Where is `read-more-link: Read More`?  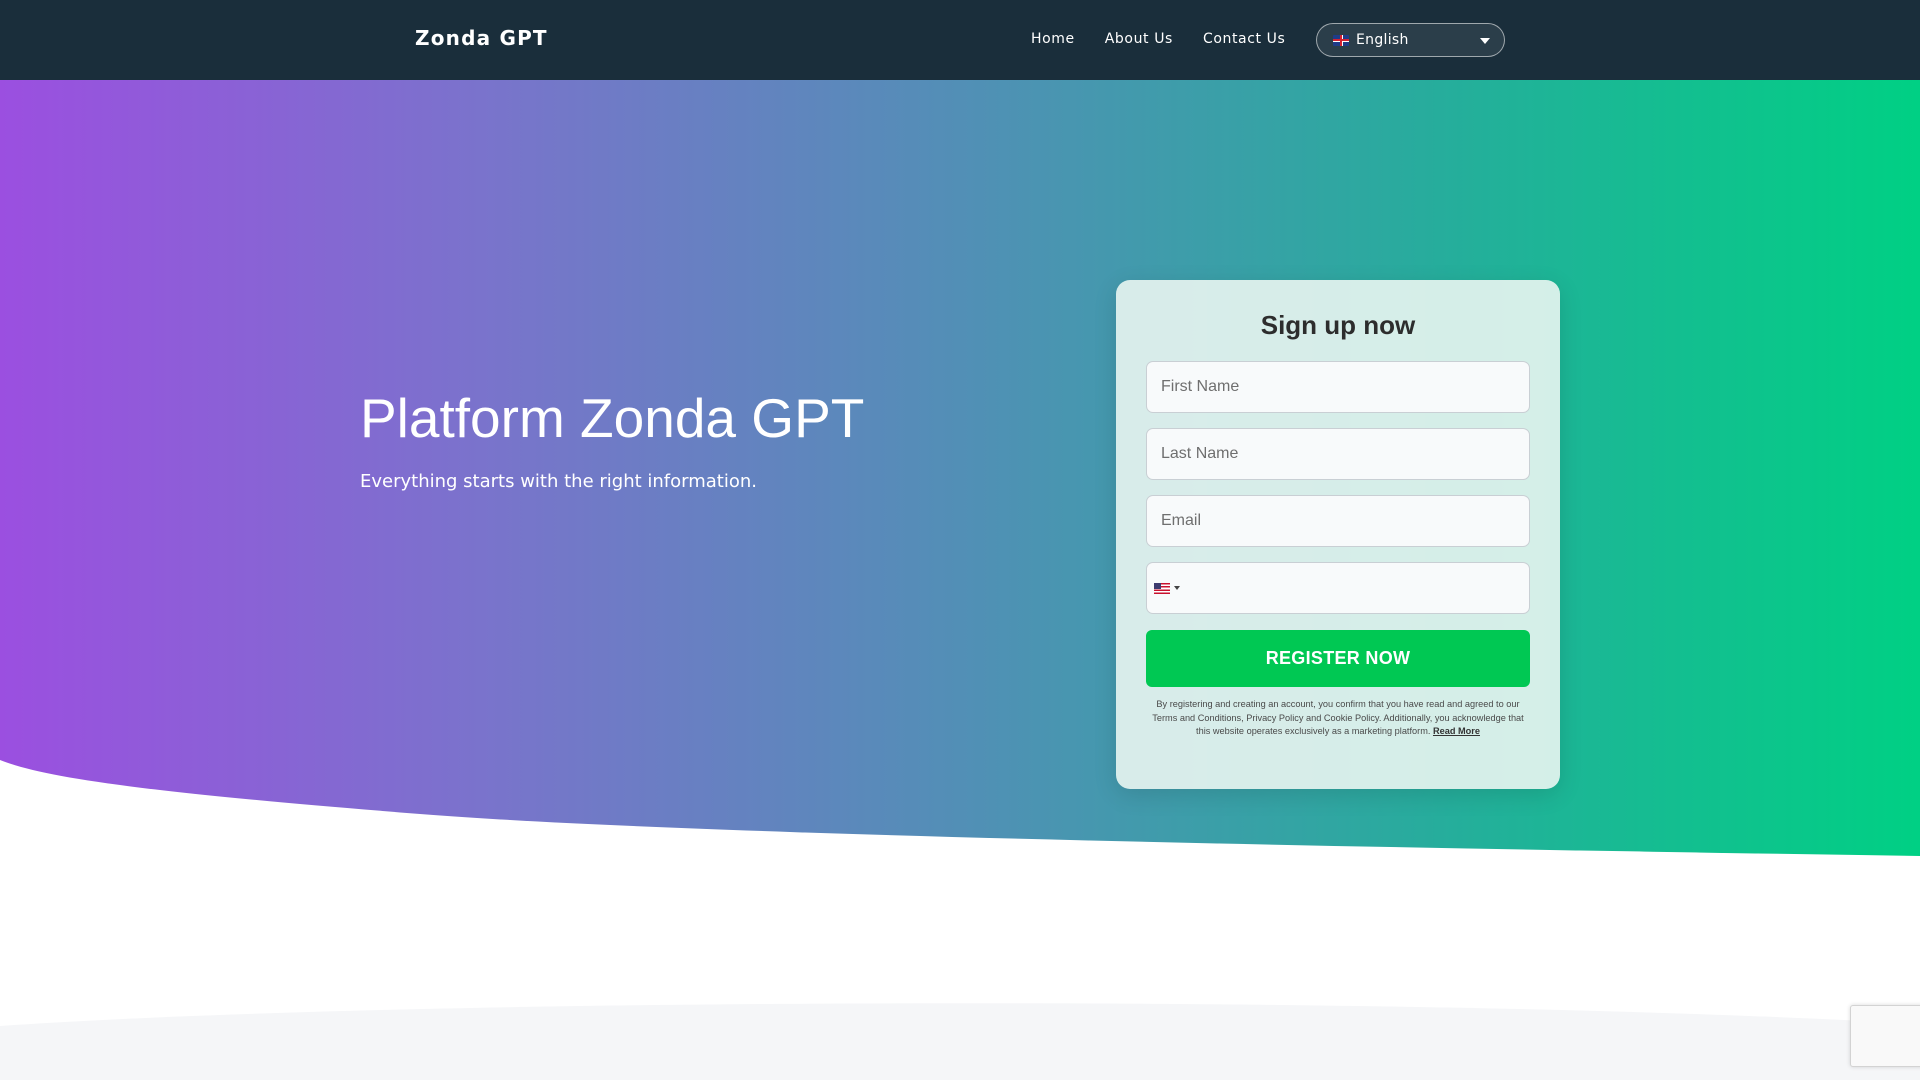 read-more-link: Read More is located at coordinates (1456, 731).